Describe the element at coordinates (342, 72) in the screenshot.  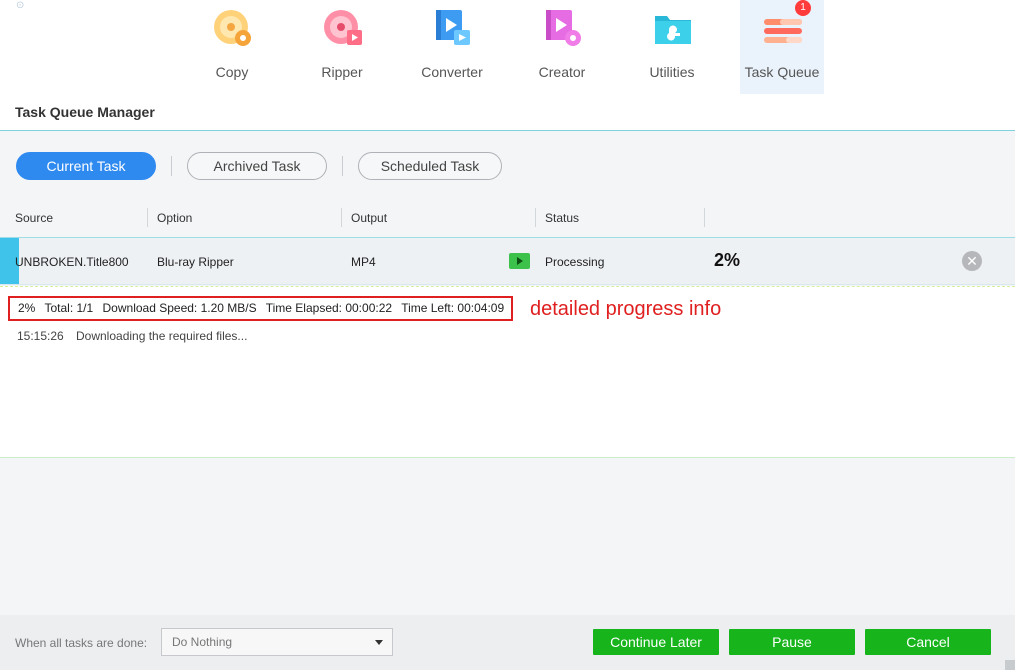
I see `nav-label: Ripper` at that location.